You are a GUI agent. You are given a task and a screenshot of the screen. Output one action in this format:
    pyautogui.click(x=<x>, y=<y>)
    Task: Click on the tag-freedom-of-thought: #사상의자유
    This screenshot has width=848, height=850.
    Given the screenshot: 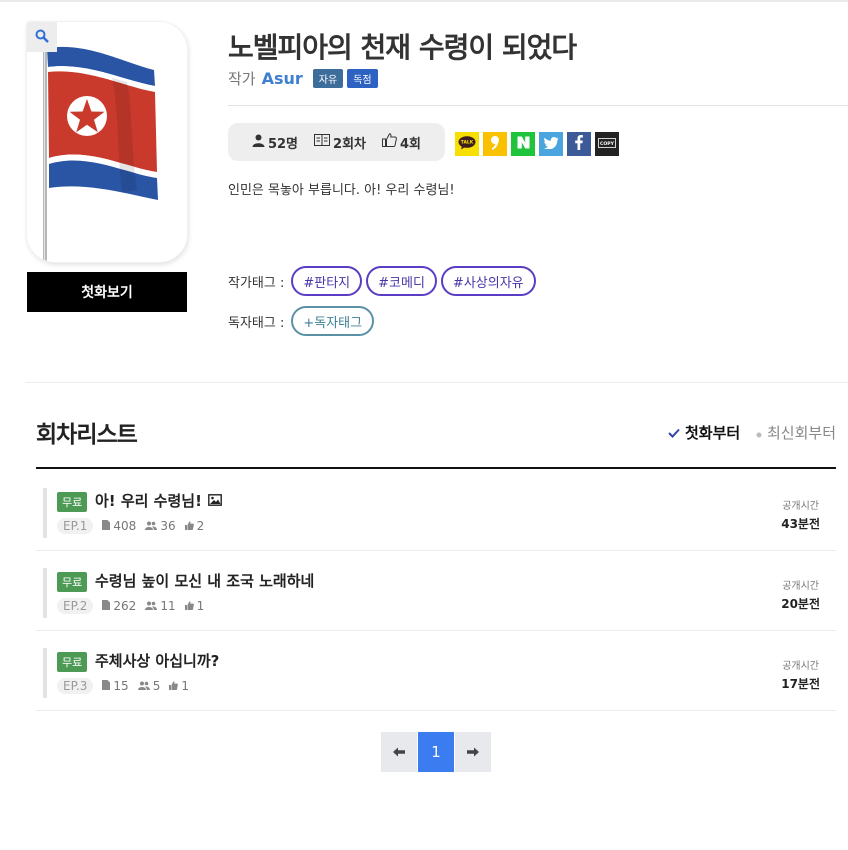 What is the action you would take?
    pyautogui.click(x=488, y=281)
    